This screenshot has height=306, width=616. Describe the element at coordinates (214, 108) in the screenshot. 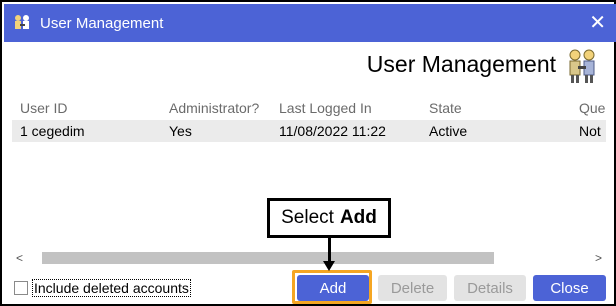

I see `column-header-administrator: Administrator?` at that location.